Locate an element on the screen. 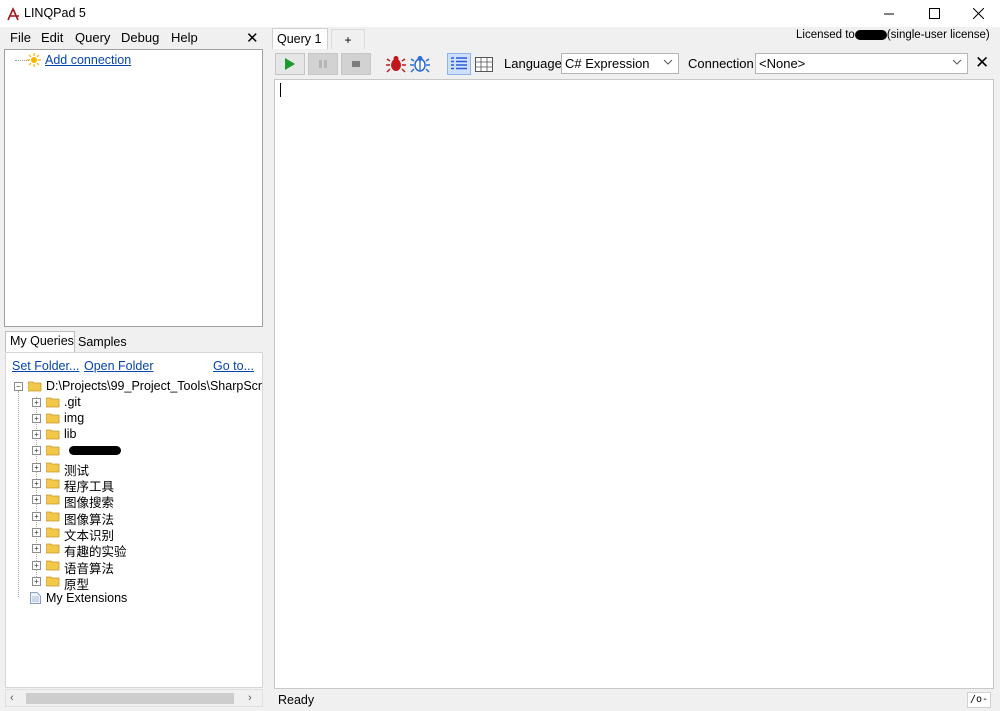 Image resolution: width=1000 pixels, height=711 pixels. tree-folder-label: img is located at coordinates (74, 418).